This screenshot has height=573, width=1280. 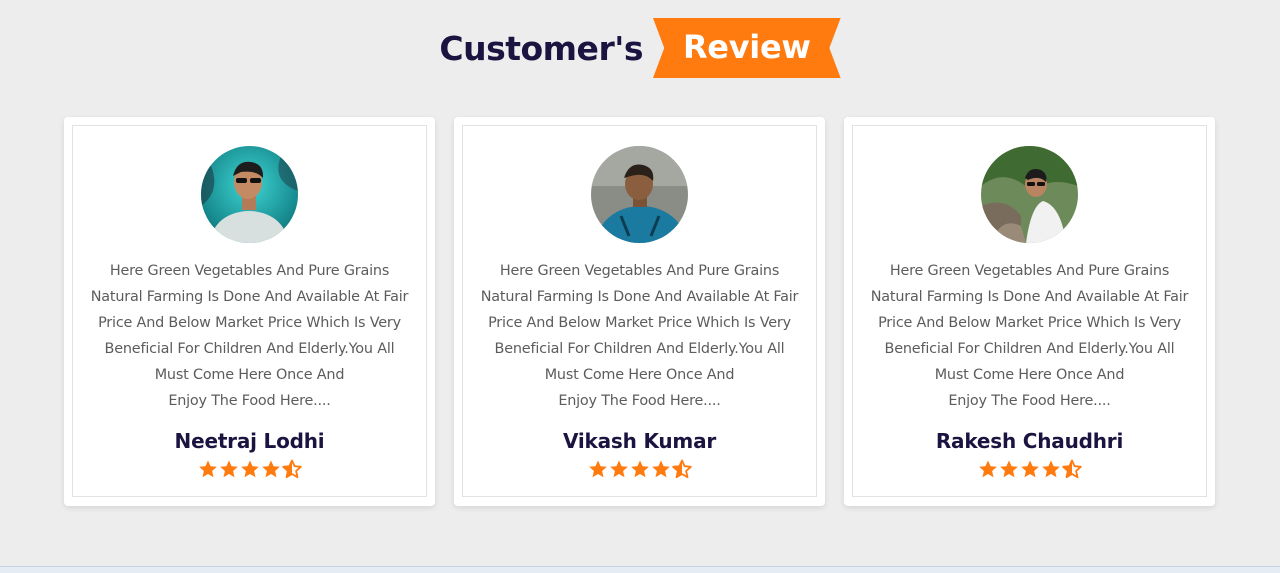 What do you see at coordinates (639, 441) in the screenshot?
I see `reviewer-name: Vikash Kumar` at bounding box center [639, 441].